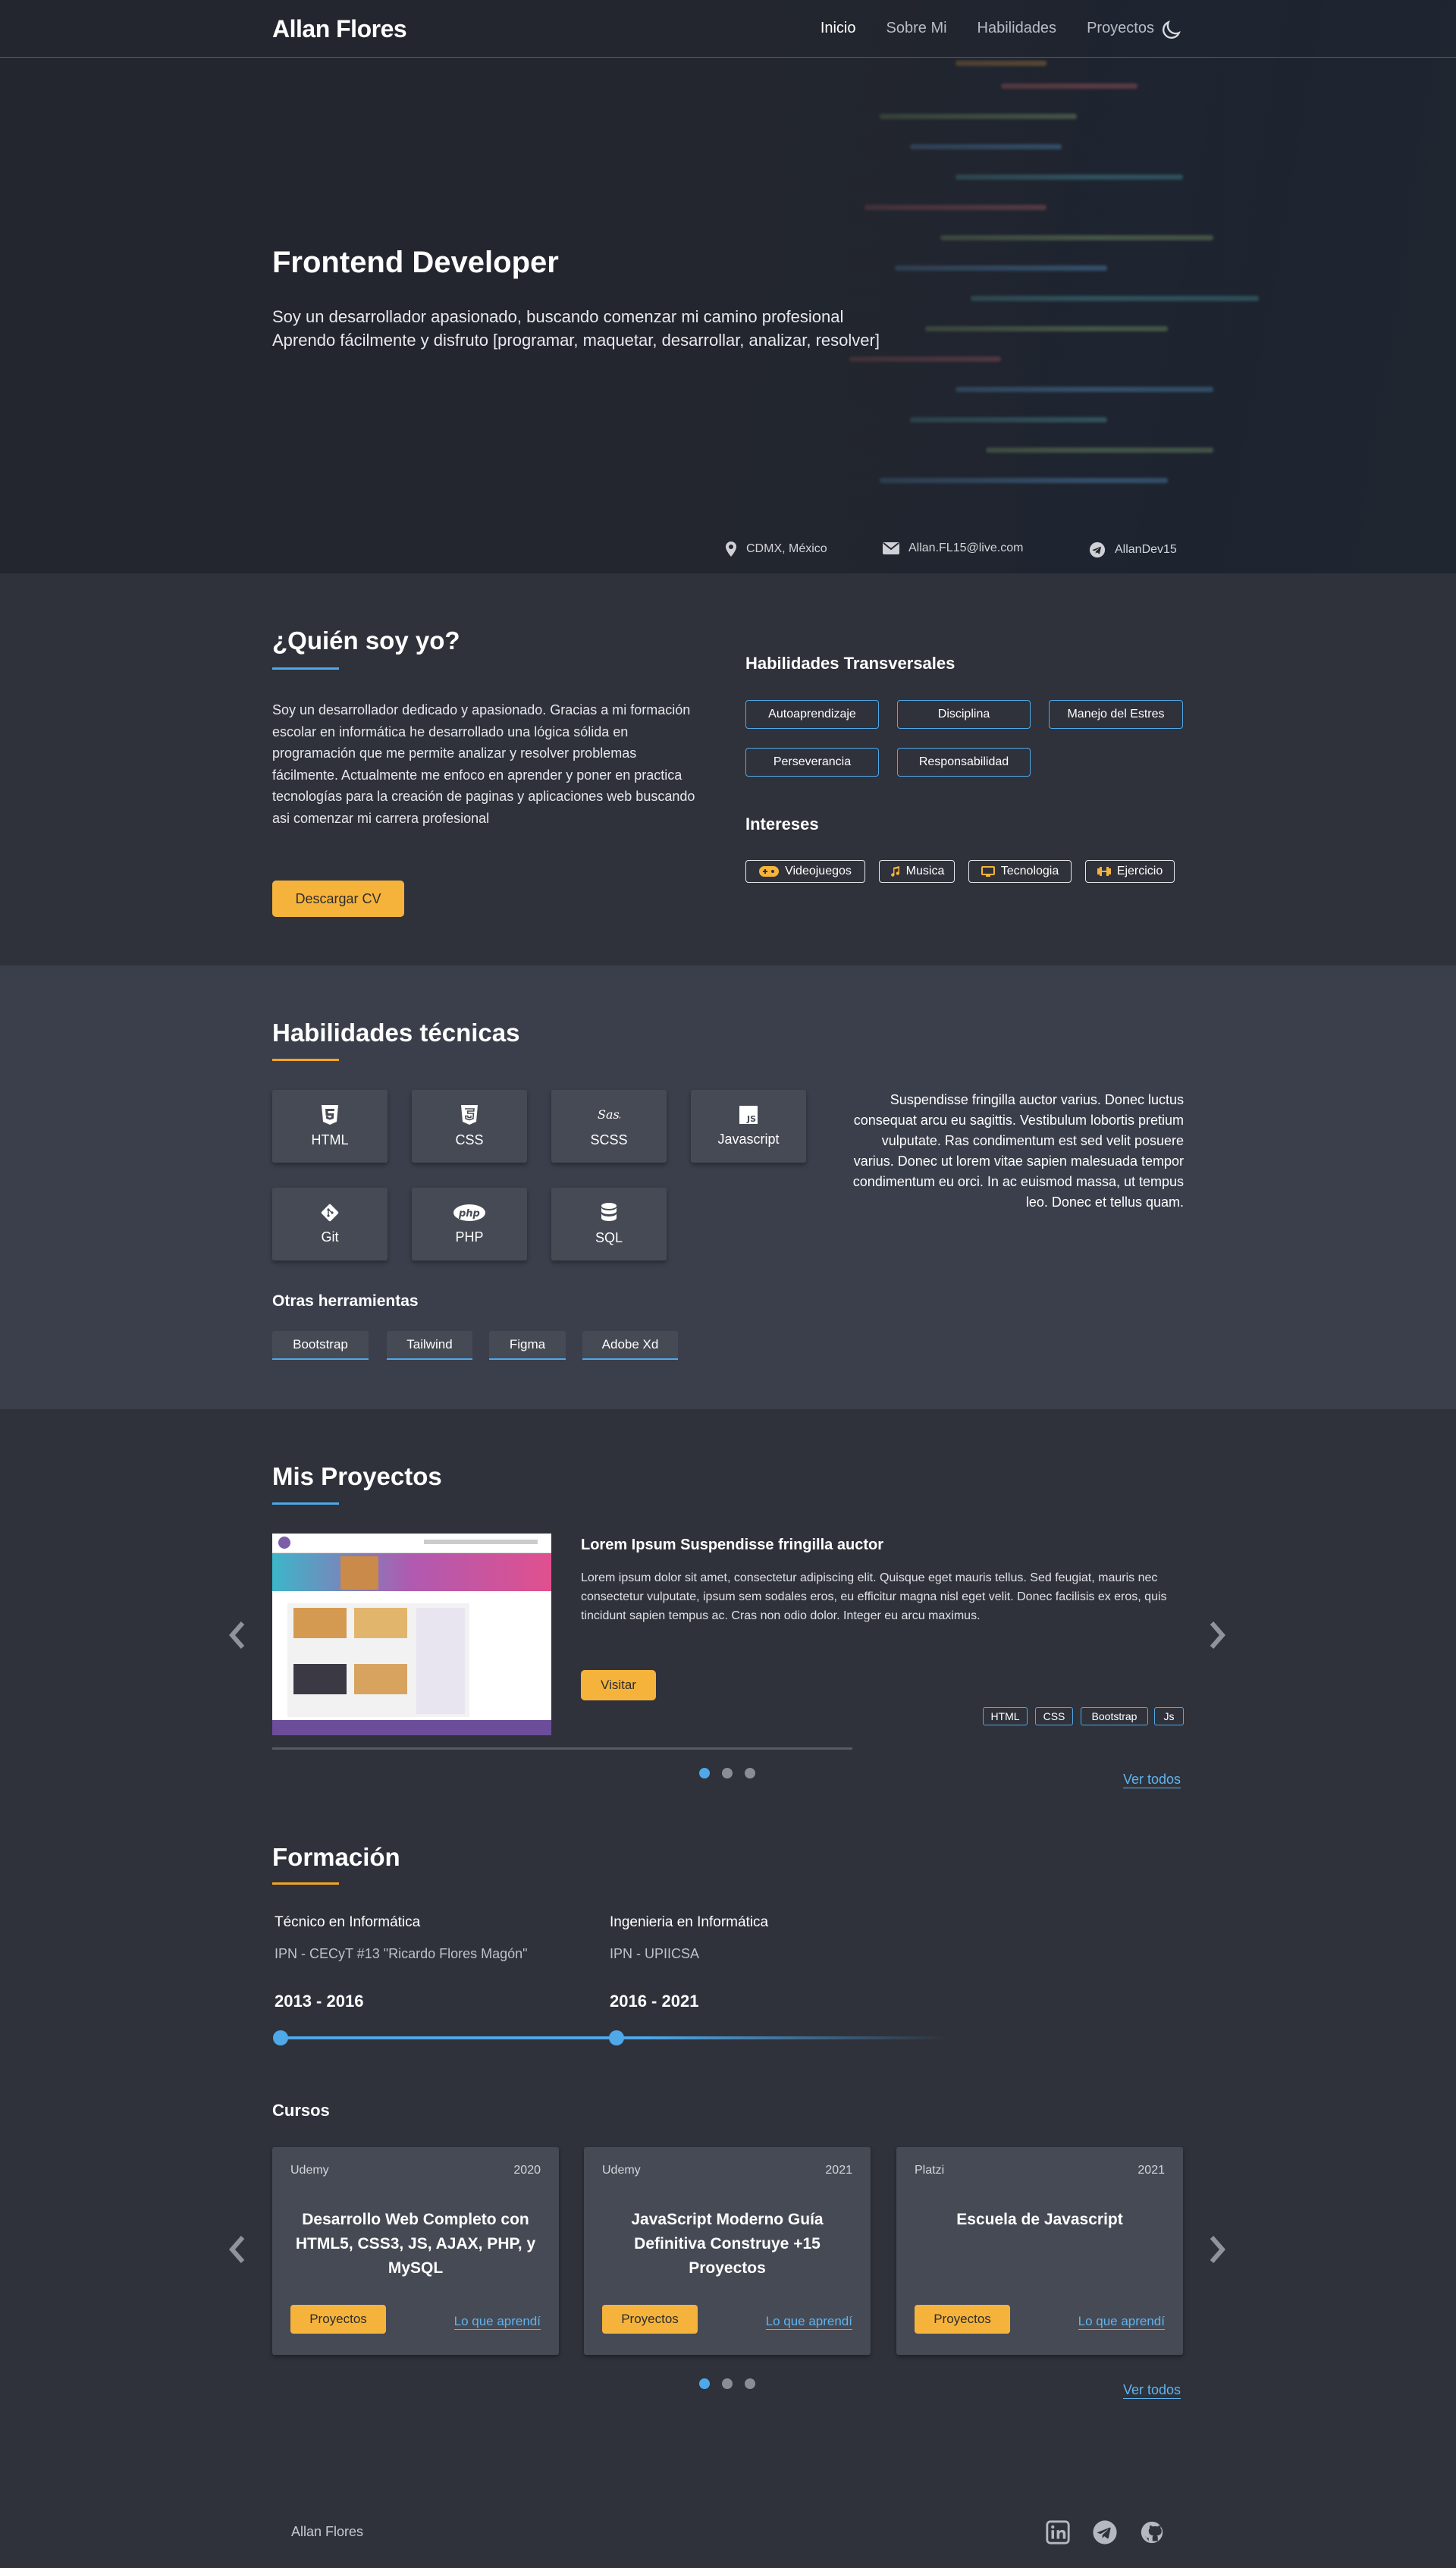  I want to click on js-icon: JS, so click(748, 1114).